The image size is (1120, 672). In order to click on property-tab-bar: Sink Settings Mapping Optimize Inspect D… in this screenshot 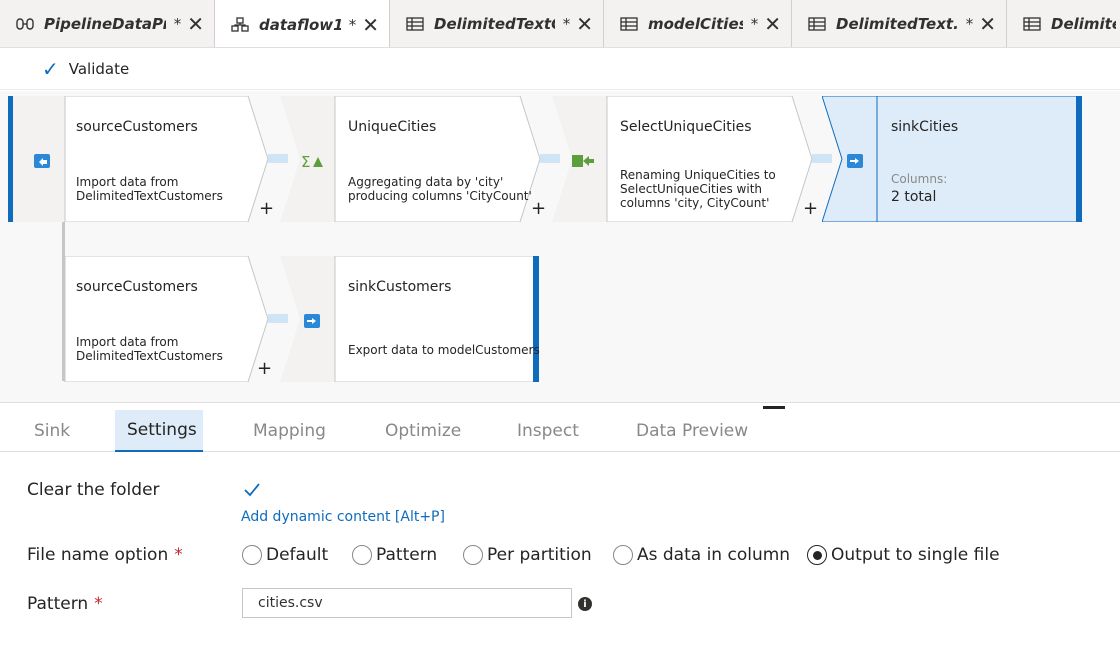, I will do `click(560, 431)`.